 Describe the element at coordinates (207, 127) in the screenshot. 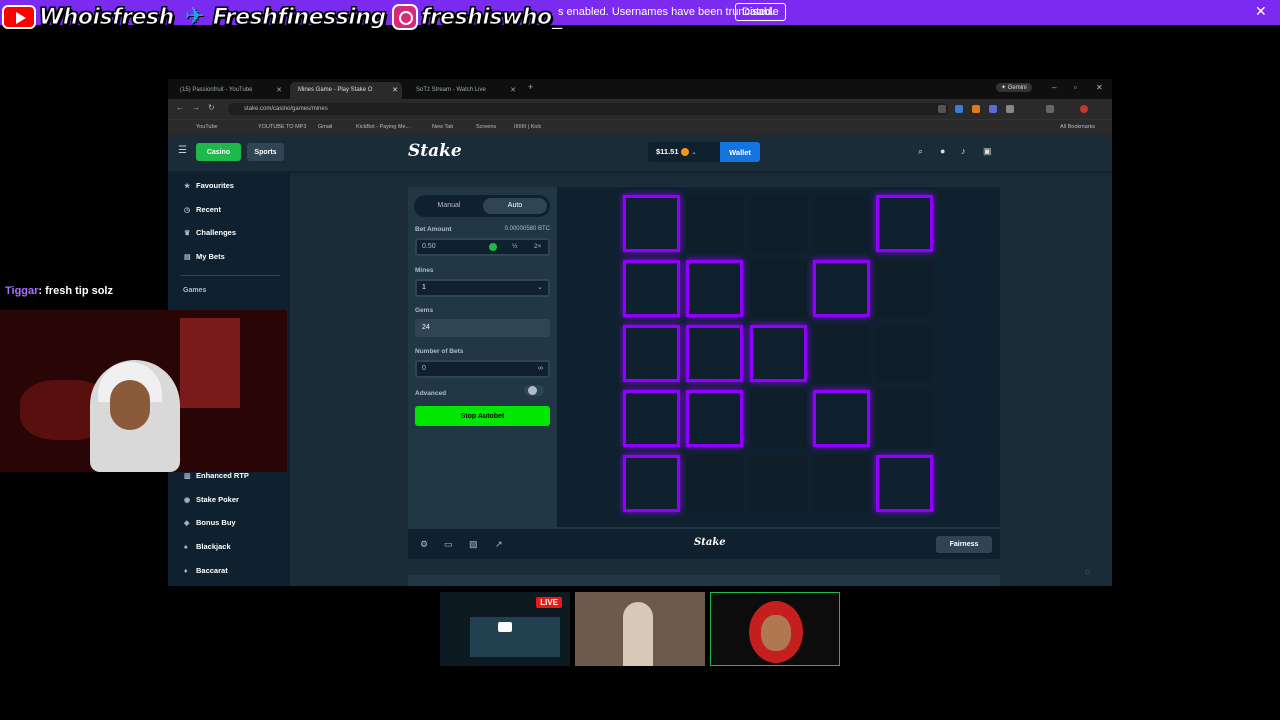

I see `bookmark-youtube: YouTube` at that location.